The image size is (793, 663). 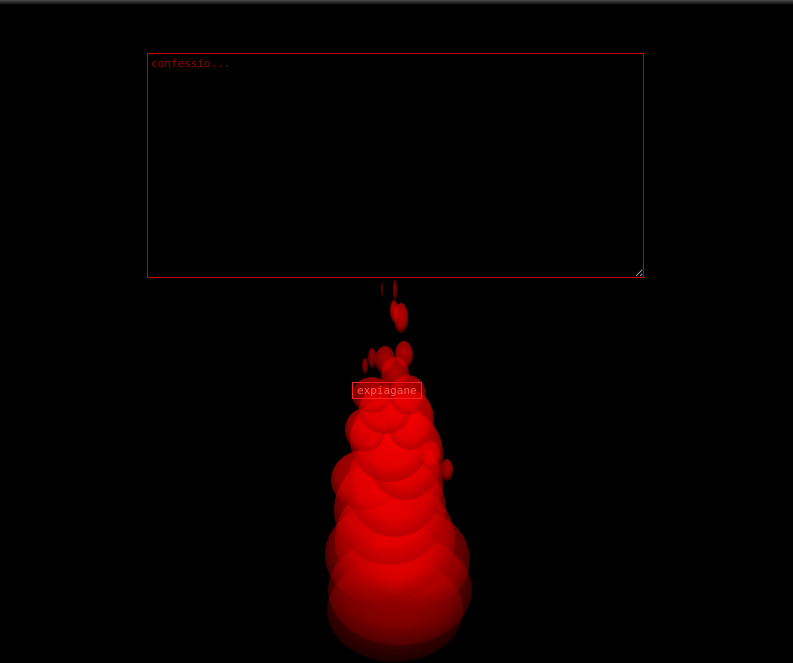 What do you see at coordinates (396, 2) in the screenshot?
I see `window-top-edge` at bounding box center [396, 2].